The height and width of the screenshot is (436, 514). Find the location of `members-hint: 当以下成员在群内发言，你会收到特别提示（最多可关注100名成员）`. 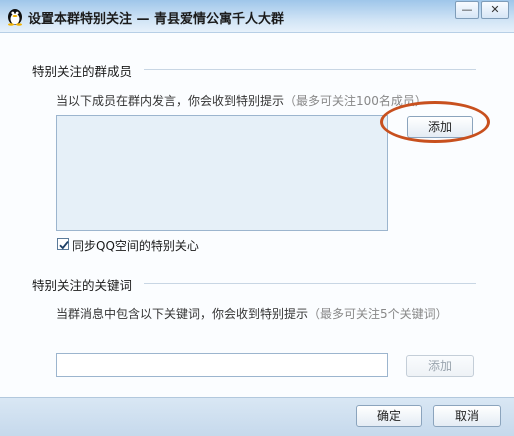

members-hint: 当以下成员在群内发言，你会收到特别提示（最多可关注100名成员） is located at coordinates (241, 100).